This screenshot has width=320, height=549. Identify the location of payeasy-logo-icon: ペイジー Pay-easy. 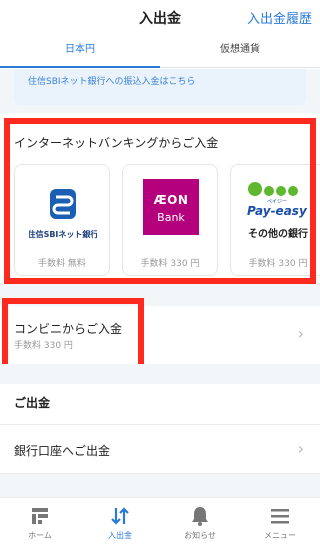
(277, 200).